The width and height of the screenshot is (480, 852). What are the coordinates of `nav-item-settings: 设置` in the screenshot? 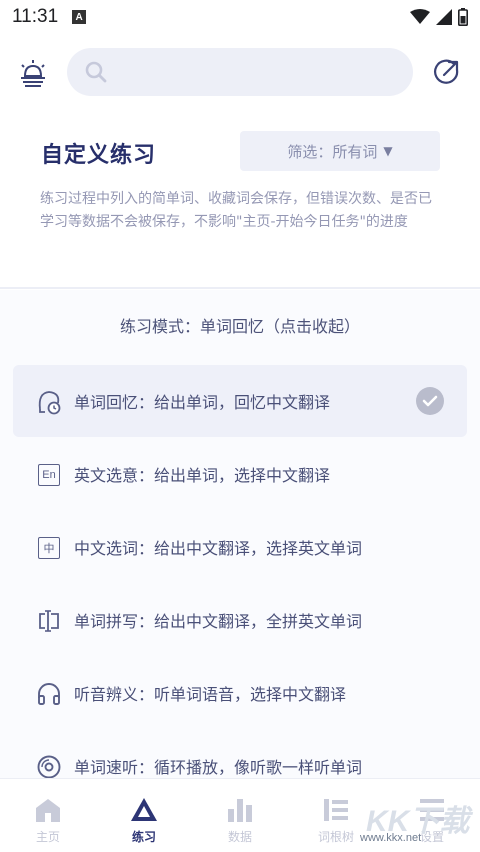 It's located at (432, 815).